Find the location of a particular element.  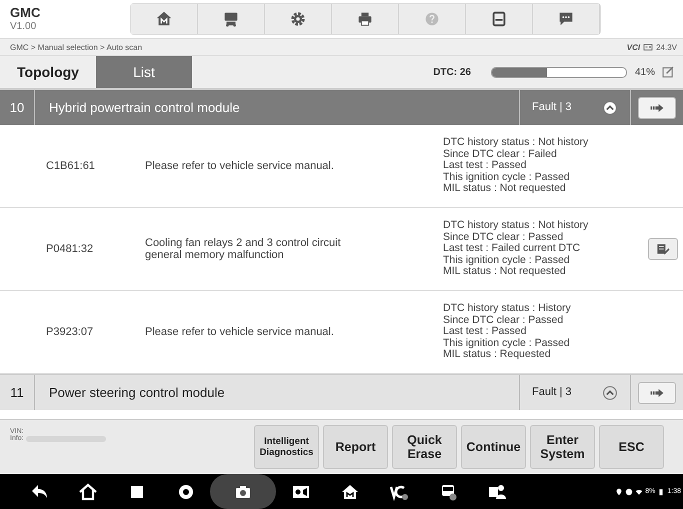

dtc-description: Cooling fan relays 2 and 3 control circuit general memory malfunction is located at coordinates (243, 249).